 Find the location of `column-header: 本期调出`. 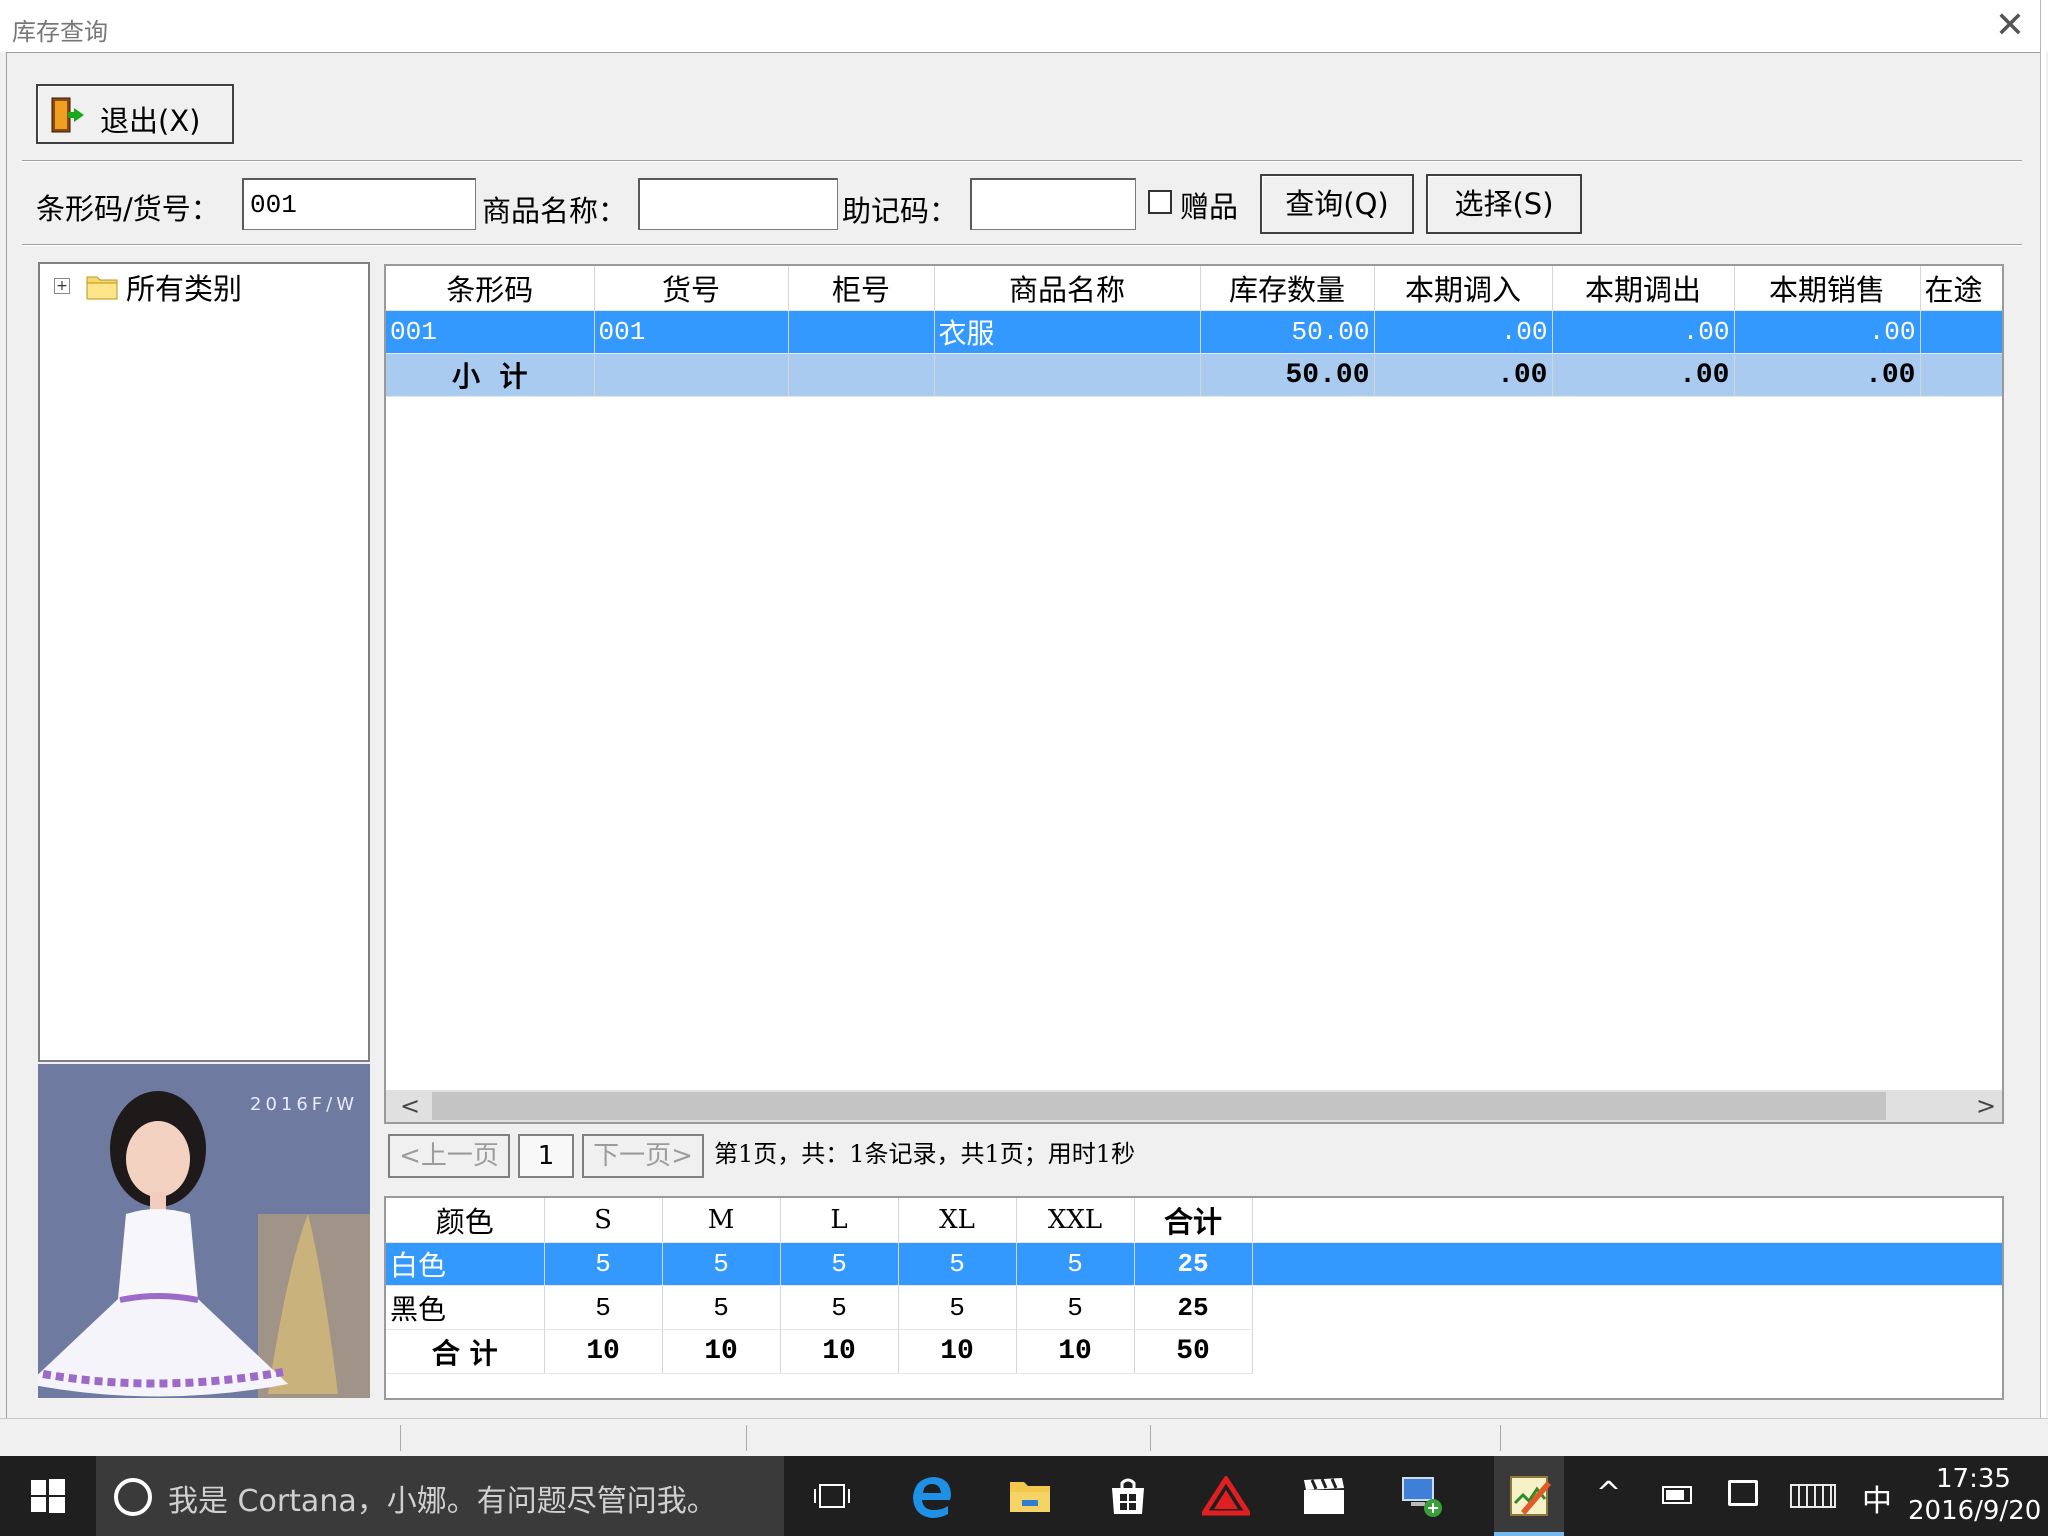

column-header: 本期调出 is located at coordinates (1643, 288).